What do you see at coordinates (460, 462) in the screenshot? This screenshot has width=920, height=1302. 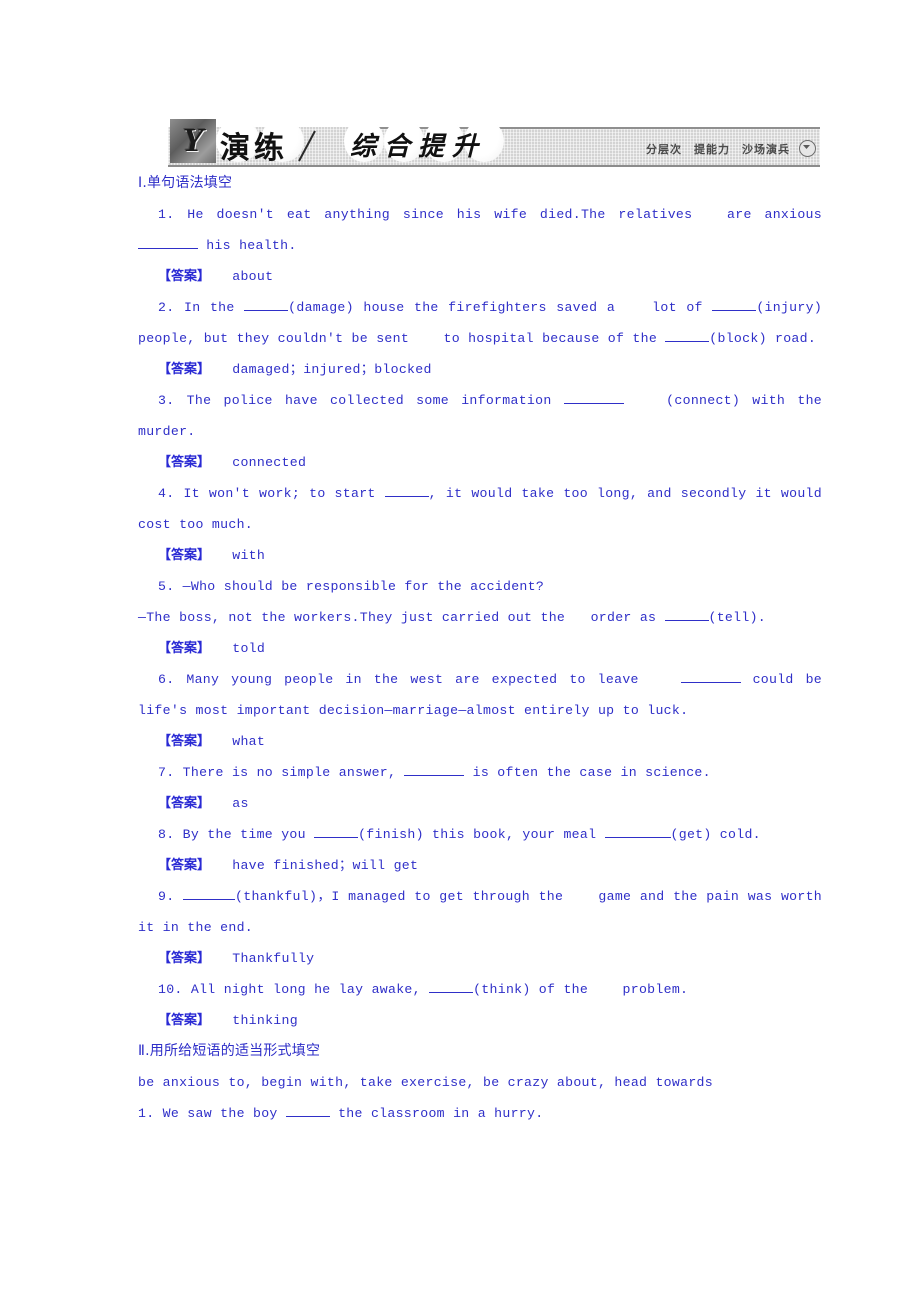 I see `answer-item: 【答案】 connected` at bounding box center [460, 462].